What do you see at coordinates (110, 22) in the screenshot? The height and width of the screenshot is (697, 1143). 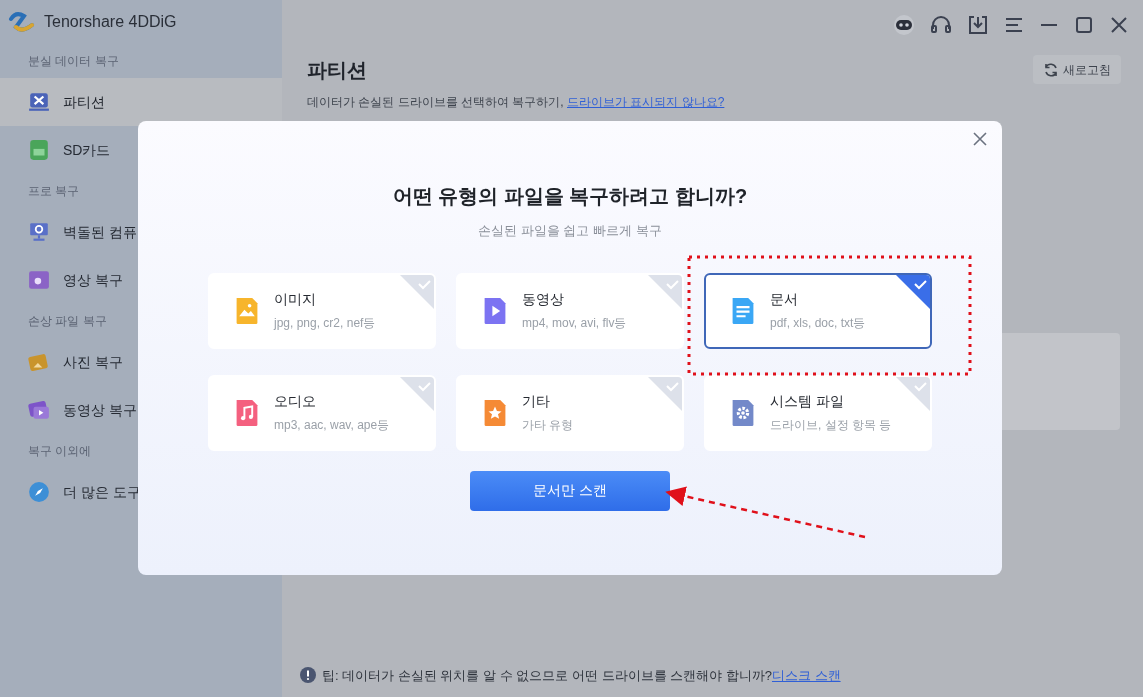 I see `app-title: Tenorshare 4DDiG` at bounding box center [110, 22].